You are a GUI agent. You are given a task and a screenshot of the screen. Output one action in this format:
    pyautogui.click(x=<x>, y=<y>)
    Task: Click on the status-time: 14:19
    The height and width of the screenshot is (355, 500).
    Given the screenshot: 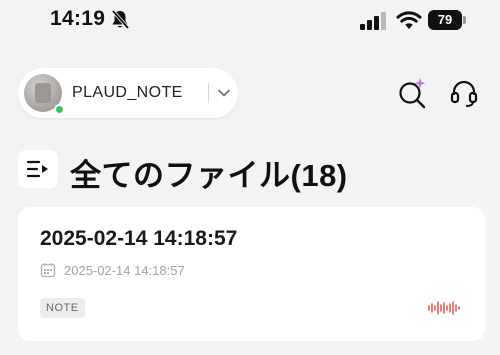 What is the action you would take?
    pyautogui.click(x=78, y=18)
    